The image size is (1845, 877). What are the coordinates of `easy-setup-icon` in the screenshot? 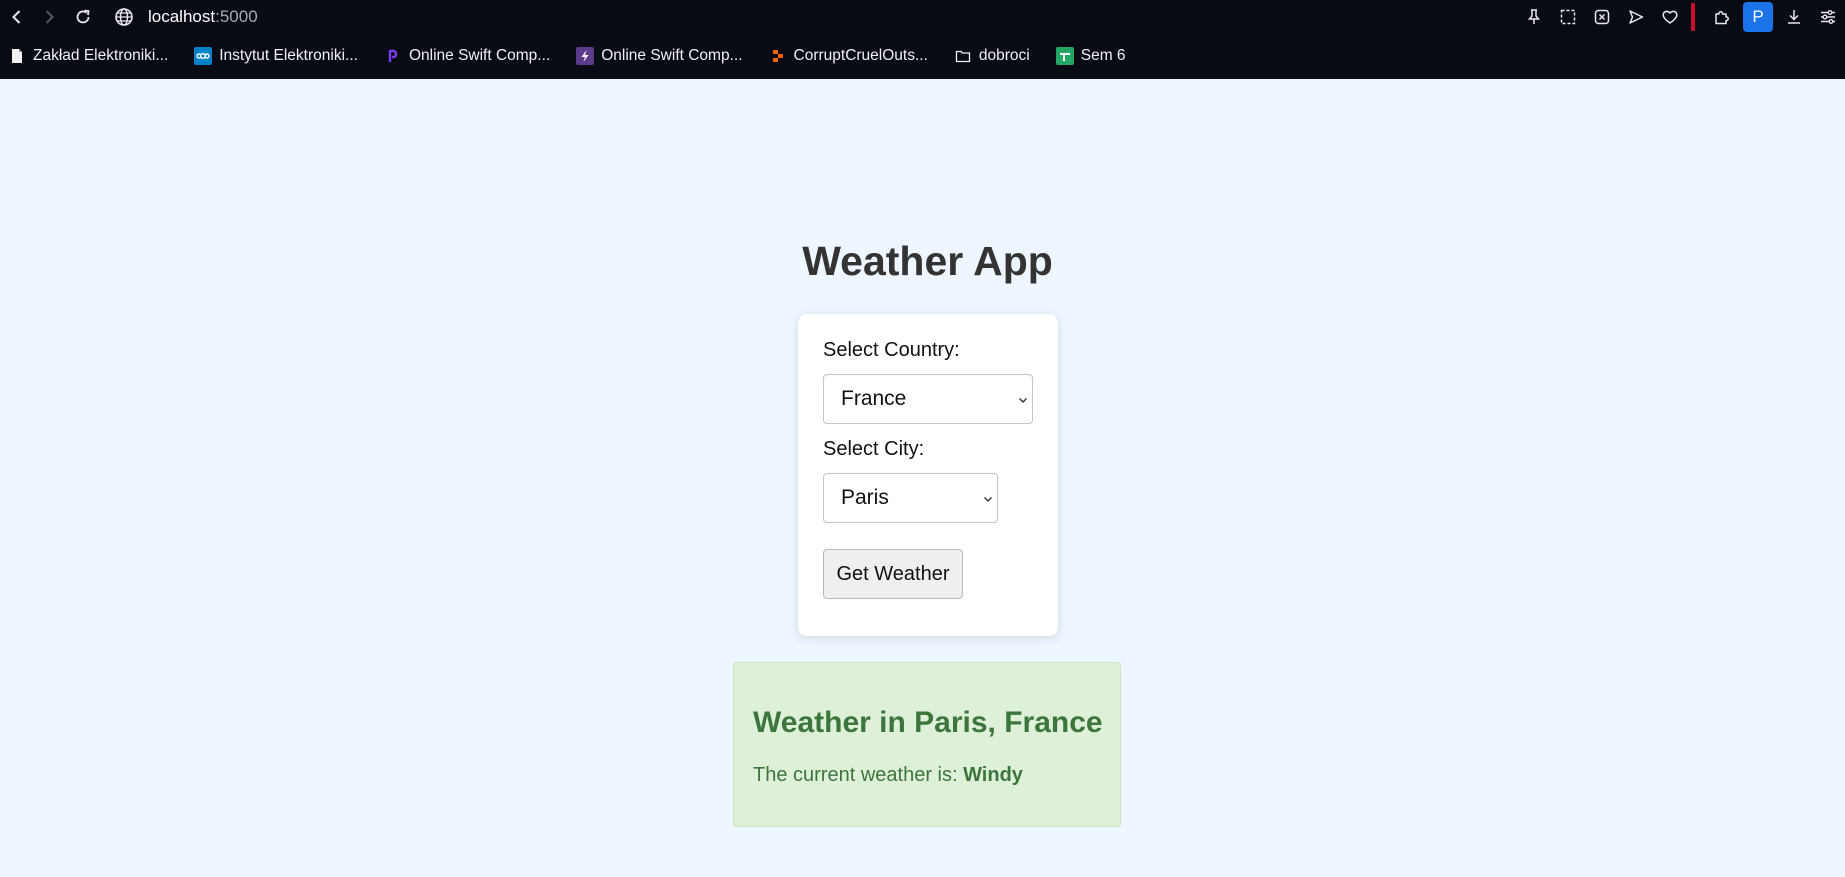 It's located at (1828, 17).